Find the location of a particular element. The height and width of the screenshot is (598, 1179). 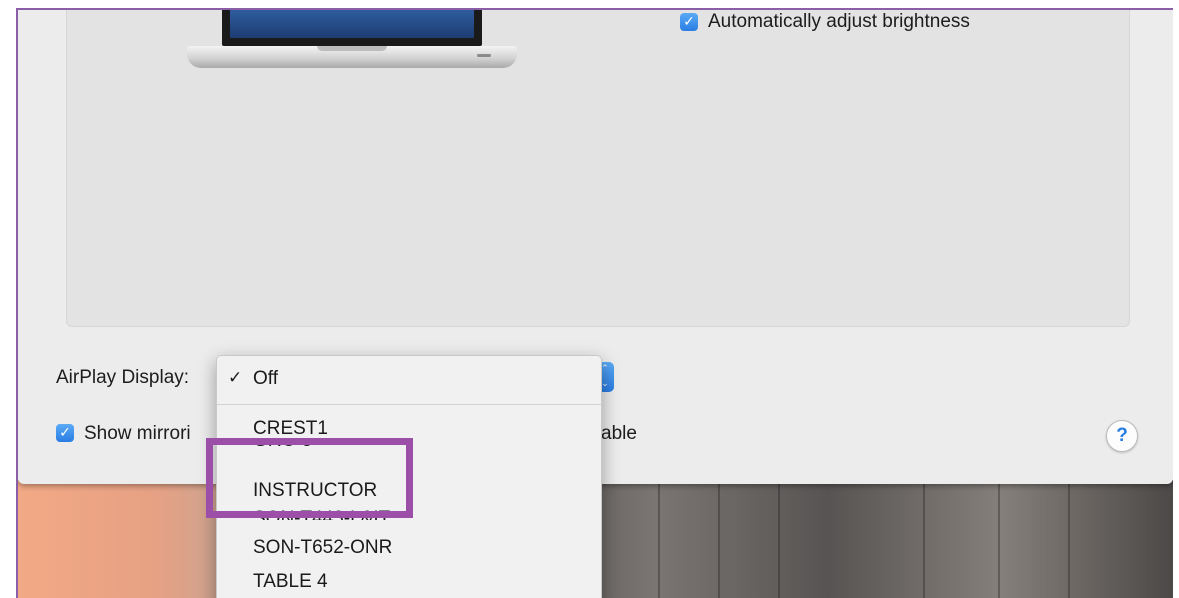

menu-item-label: CREST1 is located at coordinates (290, 428).